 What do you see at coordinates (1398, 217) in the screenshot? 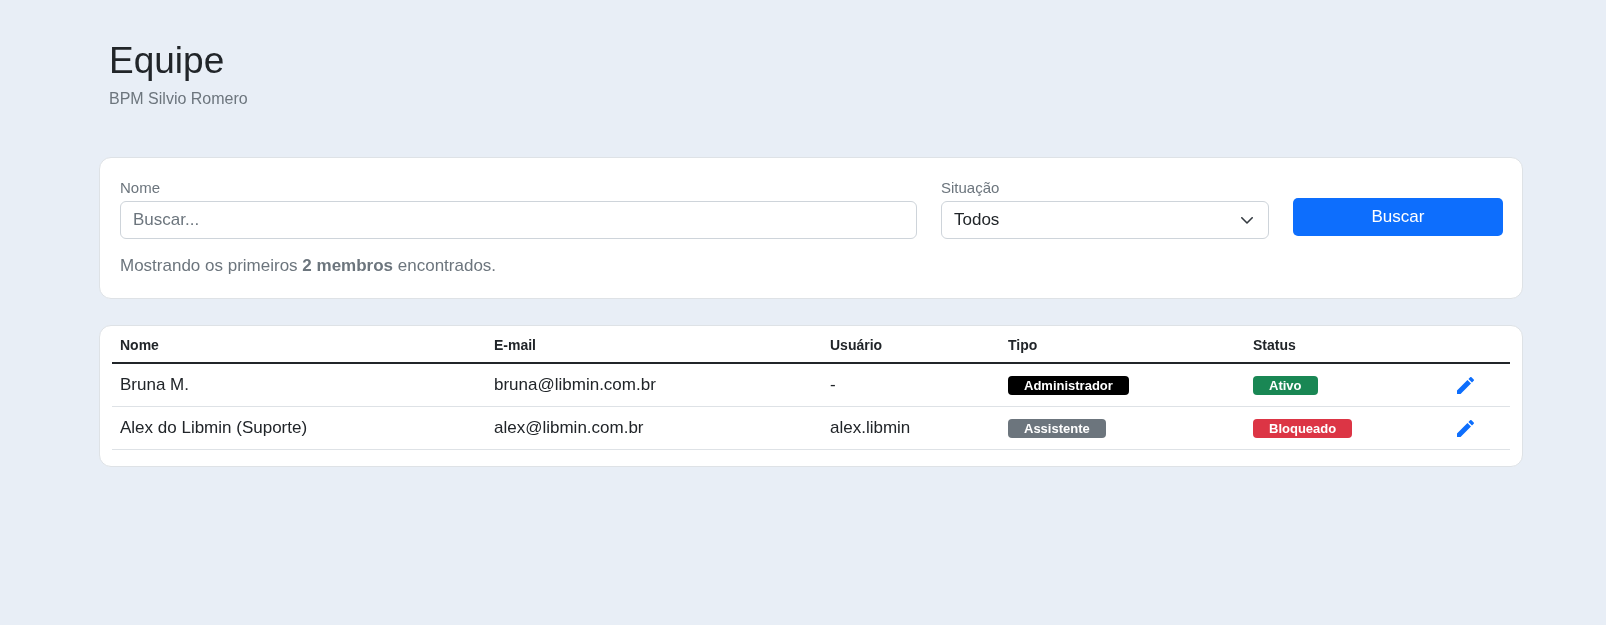
I see `search-button: Buscar` at bounding box center [1398, 217].